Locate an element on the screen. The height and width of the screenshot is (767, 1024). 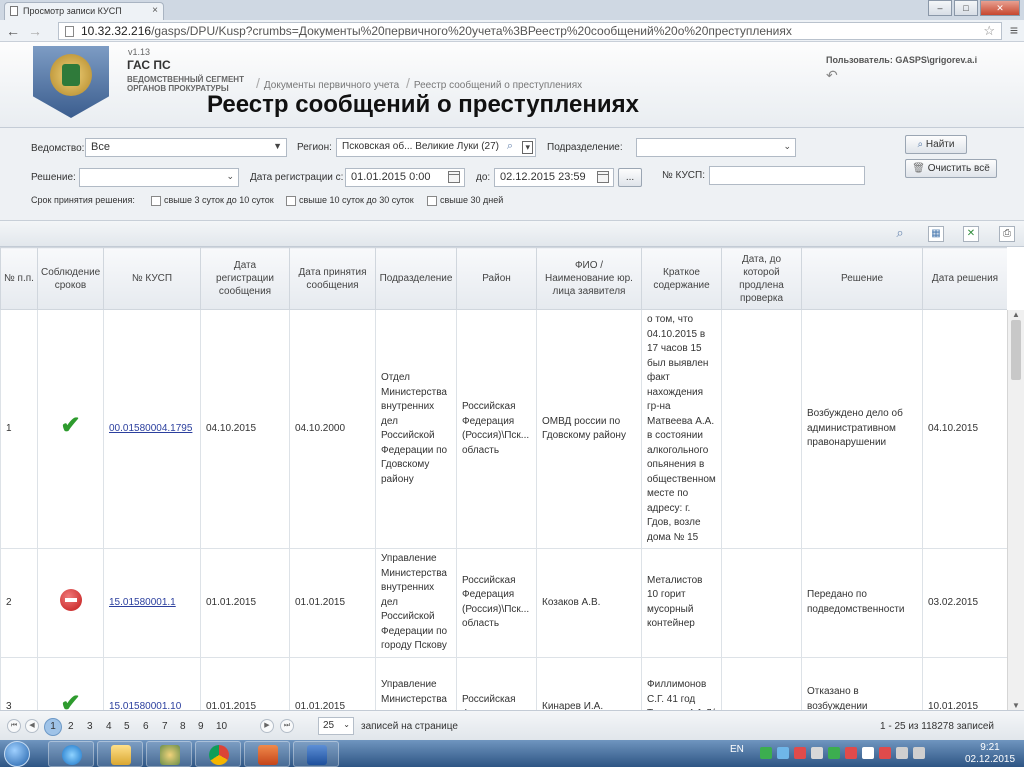
taskbar-chrome is located at coordinates (218, 754).